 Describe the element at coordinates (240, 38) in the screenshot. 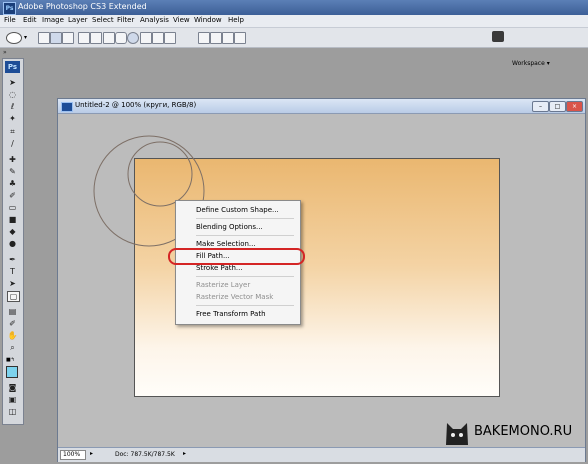

I see `exclude-path-icon` at that location.